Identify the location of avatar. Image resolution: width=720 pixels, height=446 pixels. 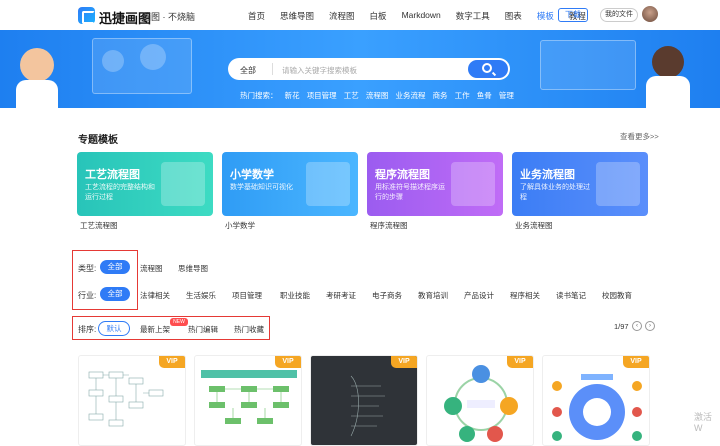
(650, 14).